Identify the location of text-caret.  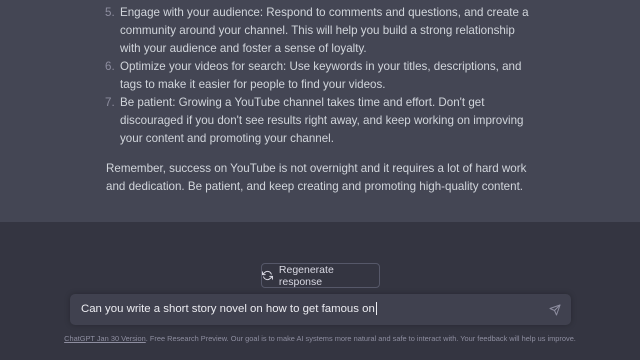
(376, 309).